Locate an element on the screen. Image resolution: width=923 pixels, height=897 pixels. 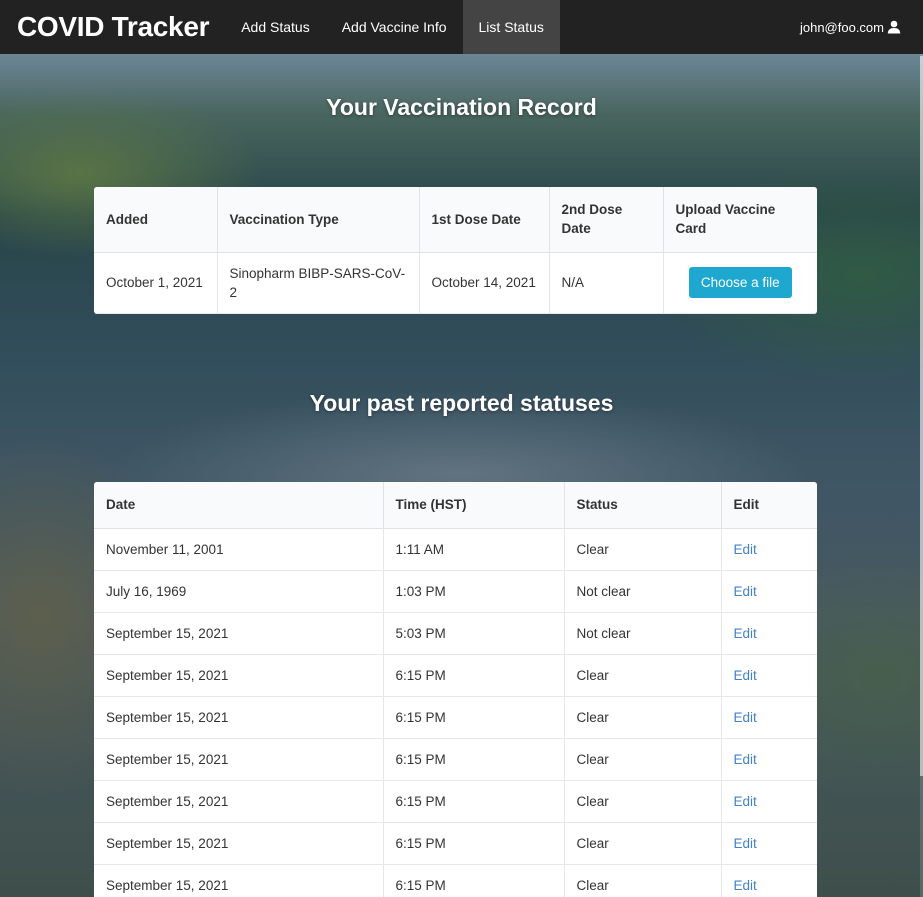
nav-add-vaccine-info: Add Vaccine Info is located at coordinates (394, 27).